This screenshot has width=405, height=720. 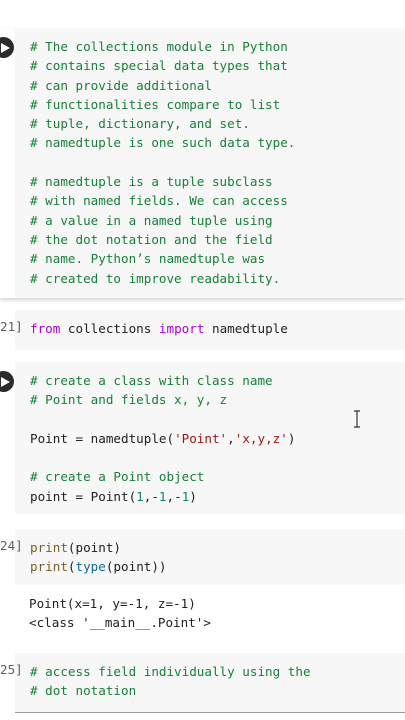 I want to click on execution-count: 21], so click(x=11, y=326).